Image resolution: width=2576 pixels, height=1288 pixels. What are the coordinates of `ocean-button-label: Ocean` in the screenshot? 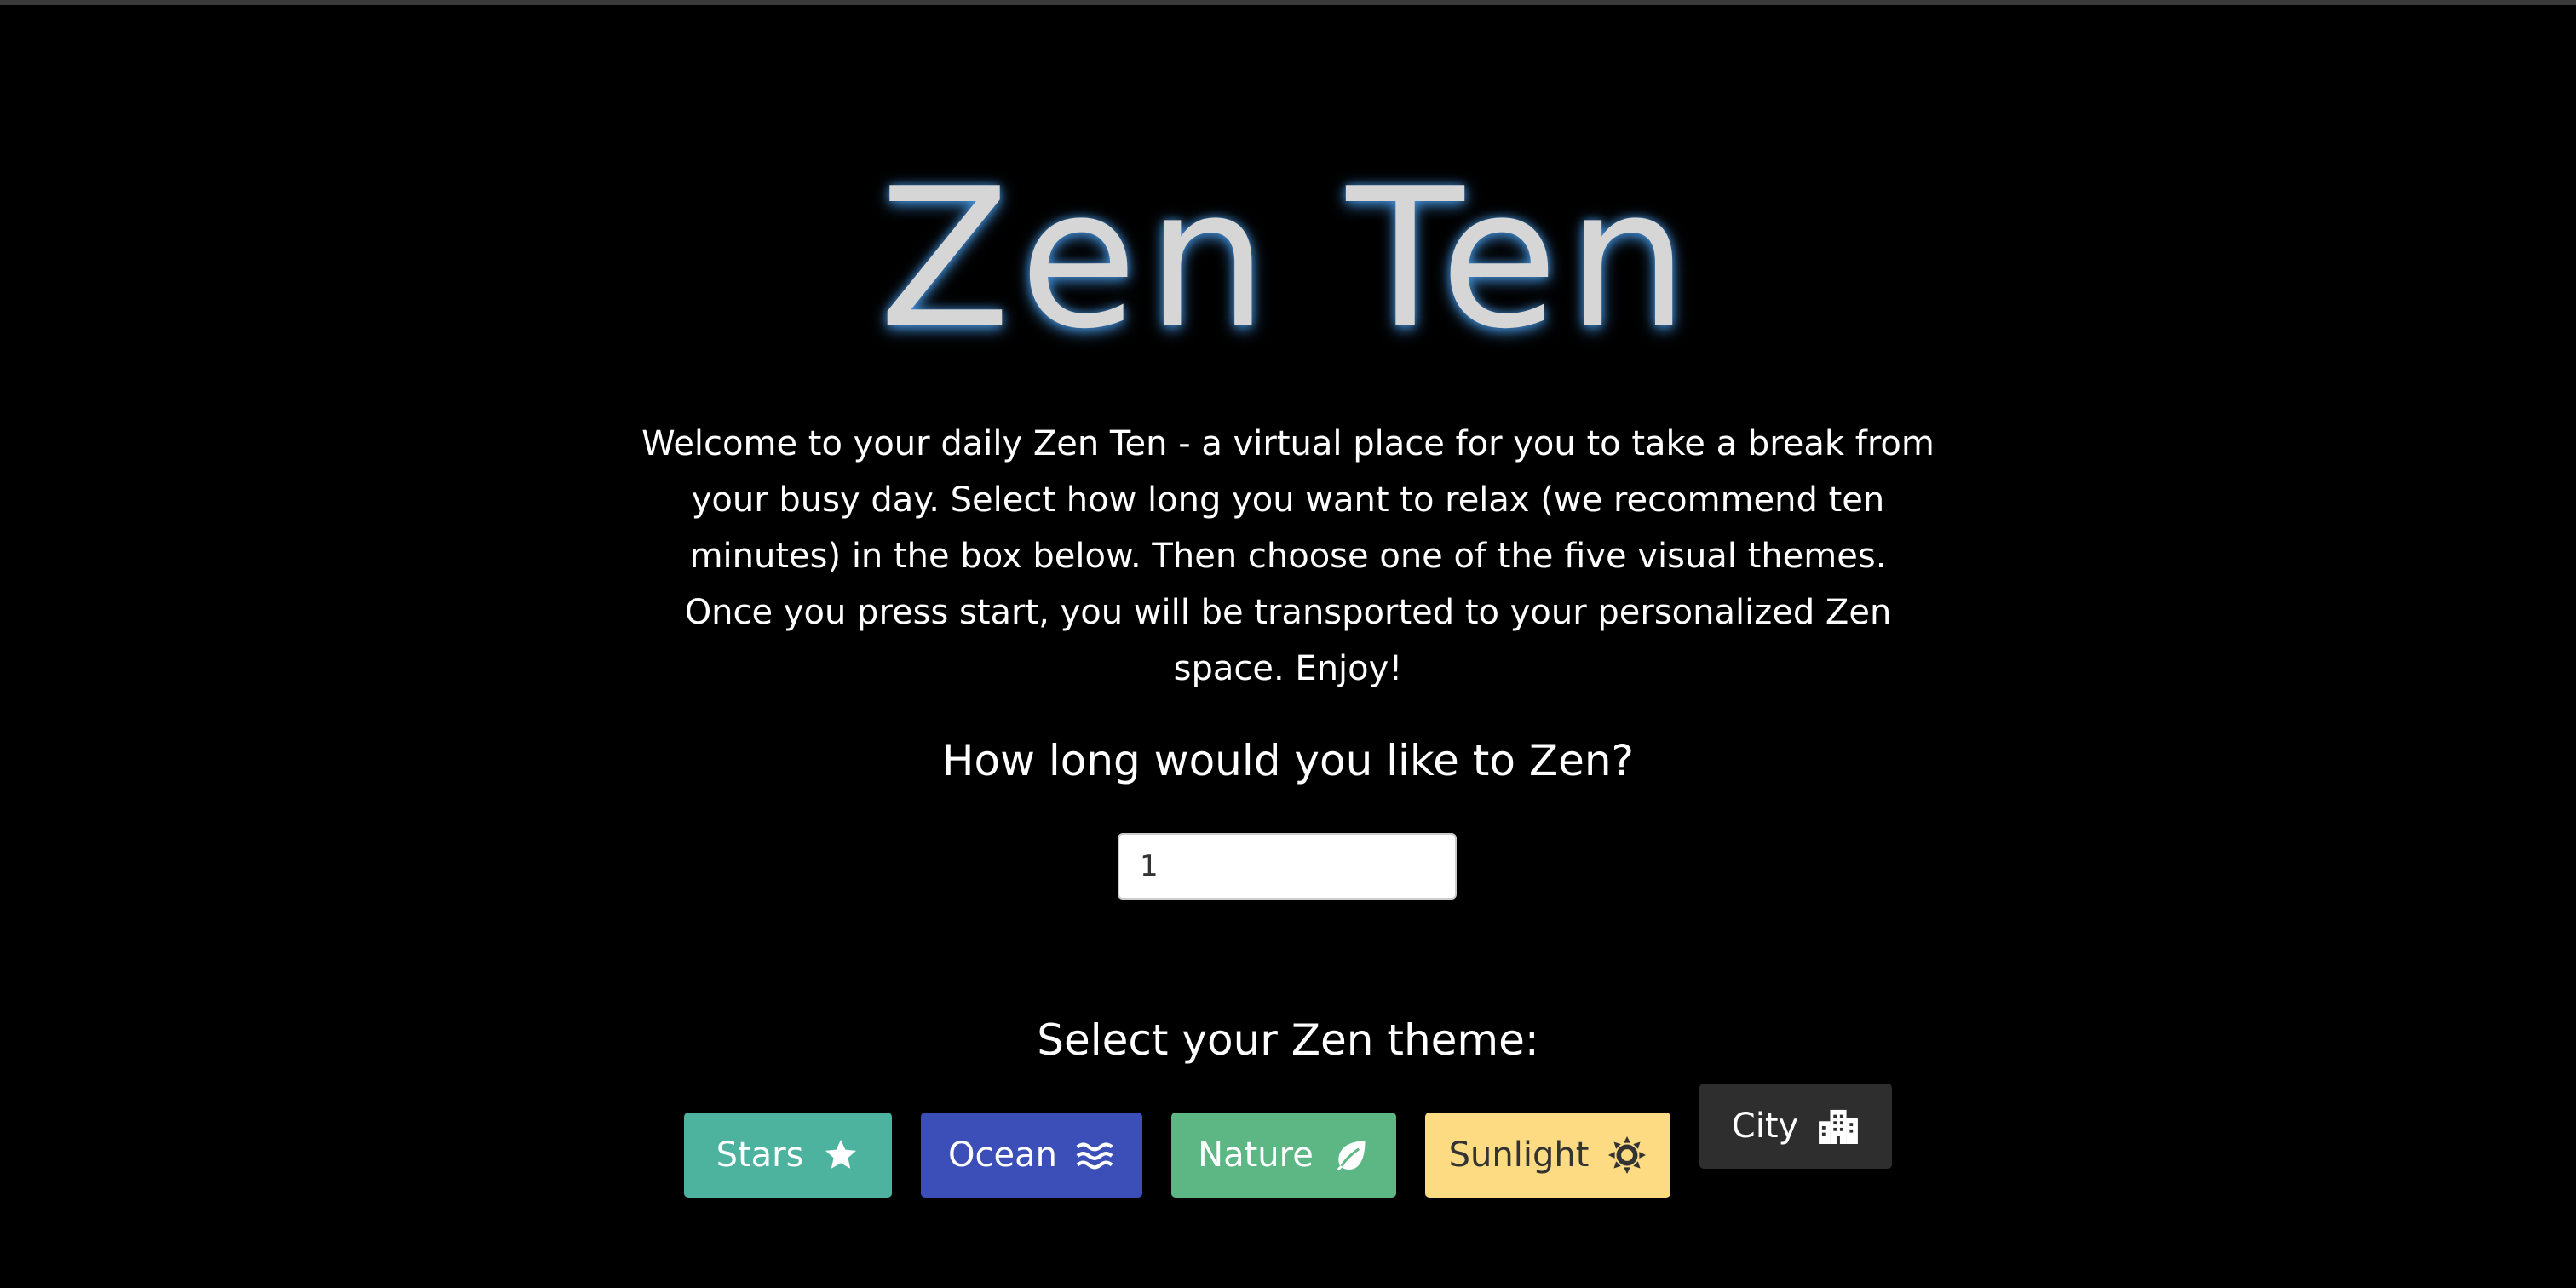 It's located at (1003, 1155).